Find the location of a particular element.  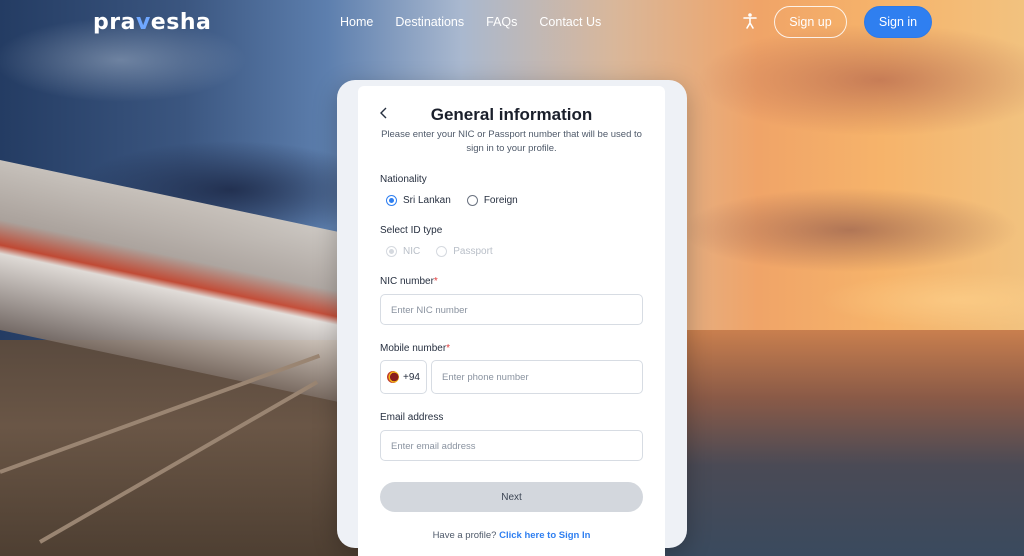

radio-nic-label: NIC is located at coordinates (412, 251).